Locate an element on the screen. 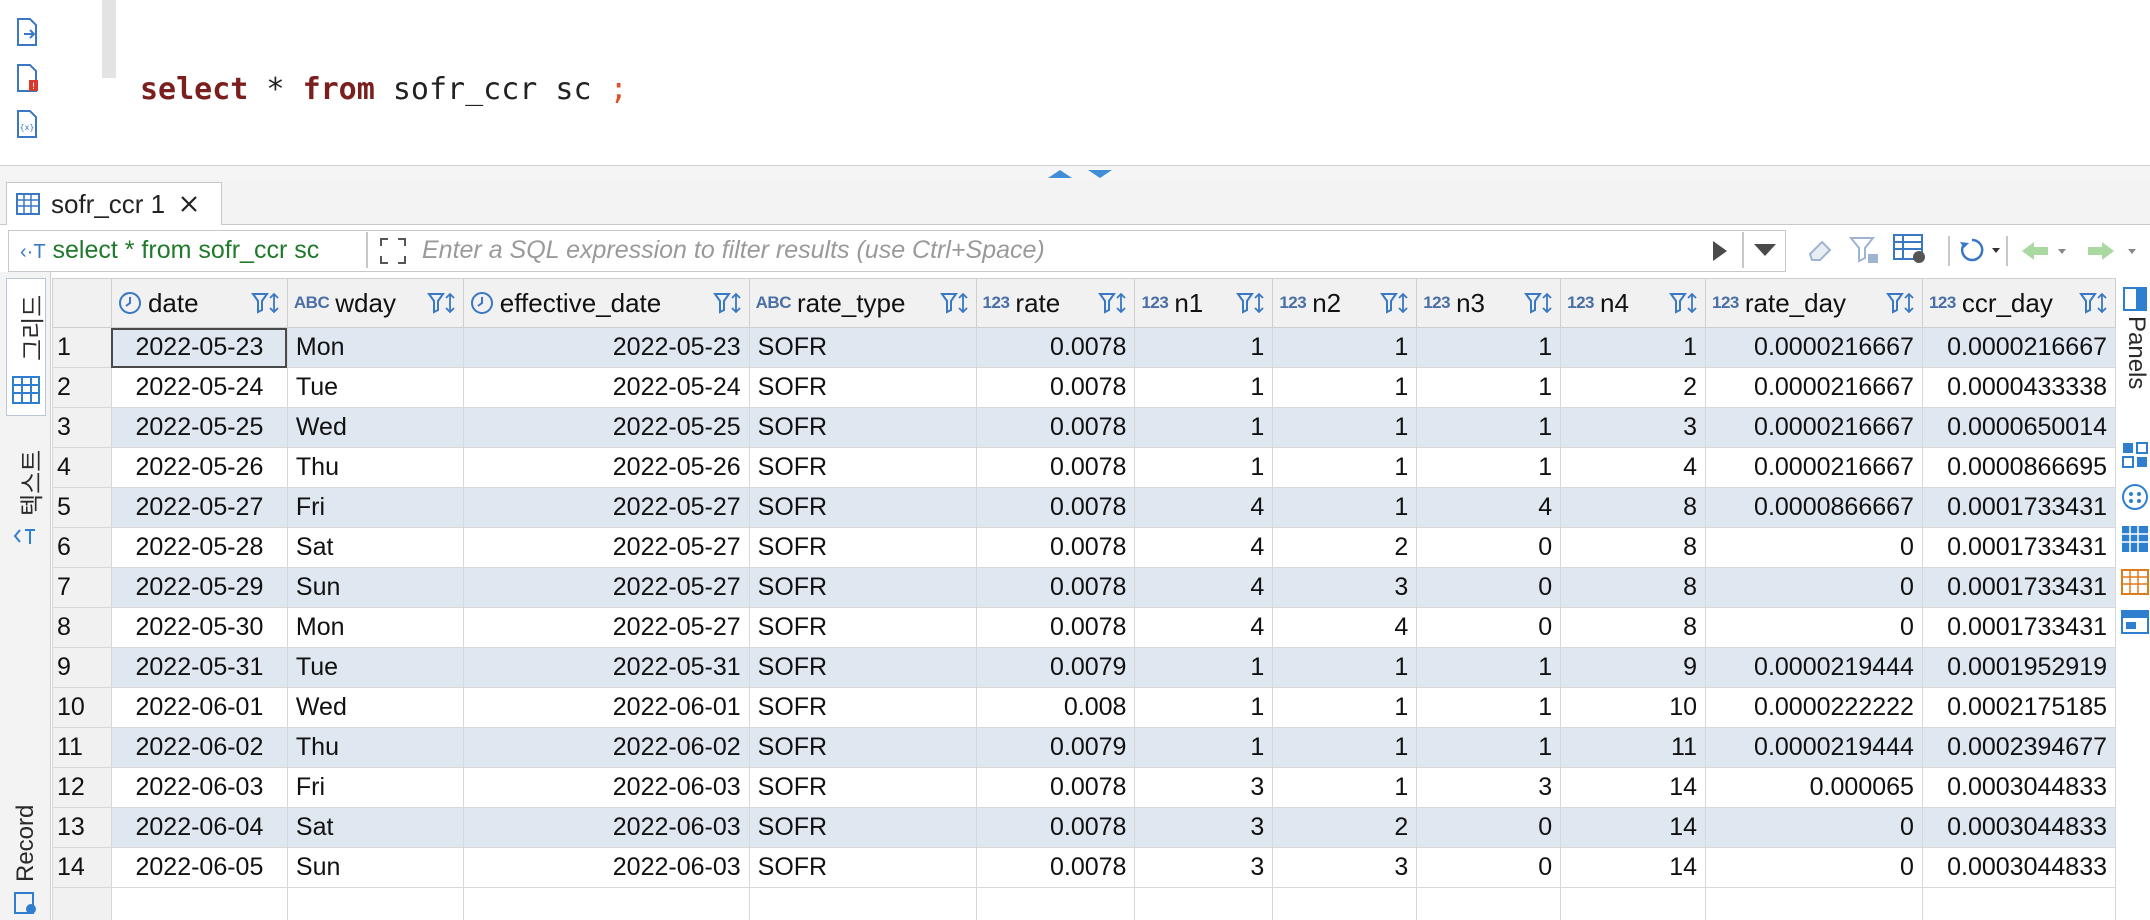 Image resolution: width=2150 pixels, height=920 pixels. column-header-n4: 123 n4 is located at coordinates (1633, 303).